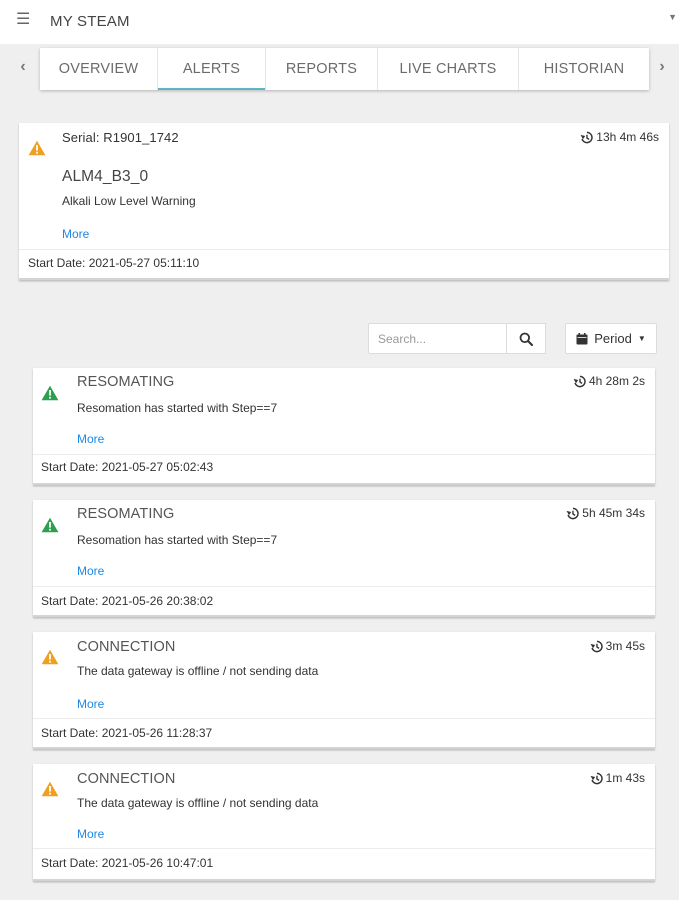 This screenshot has height=900, width=679. I want to click on start-date: Start Date: 2021-05-26 10:47:01, so click(127, 863).